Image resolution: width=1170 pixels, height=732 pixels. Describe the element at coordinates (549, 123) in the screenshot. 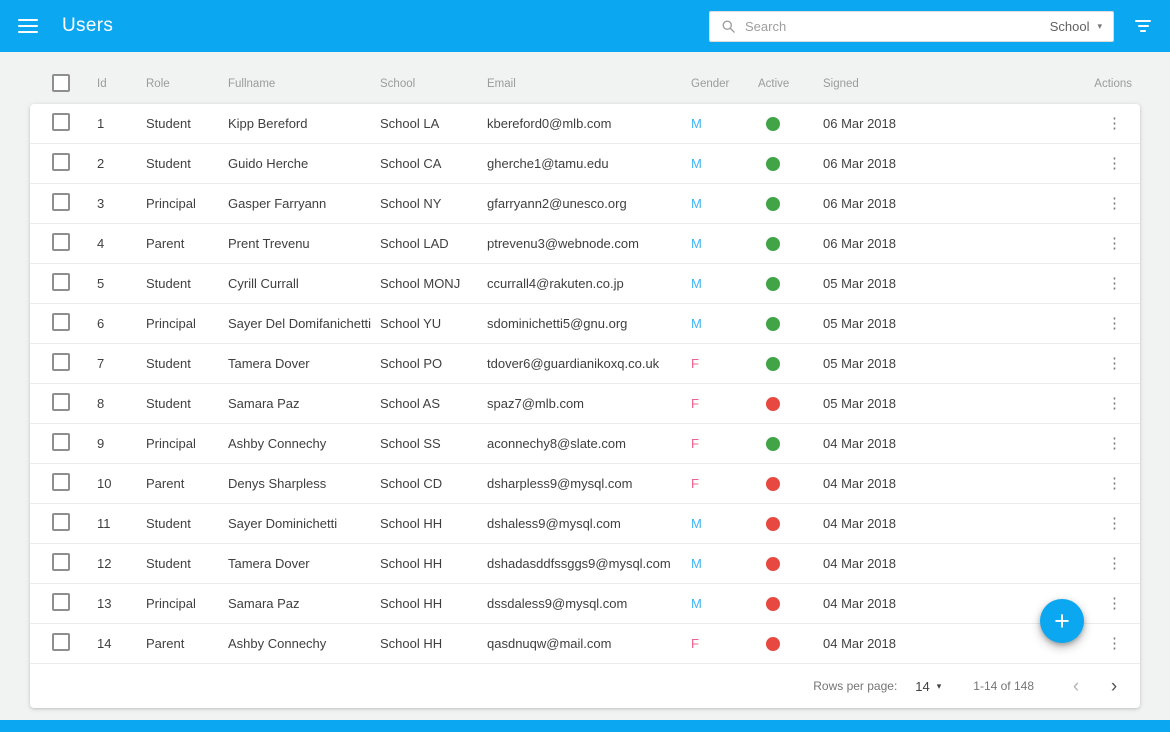

I see `cell-email: kbereford0@mlb.com` at that location.